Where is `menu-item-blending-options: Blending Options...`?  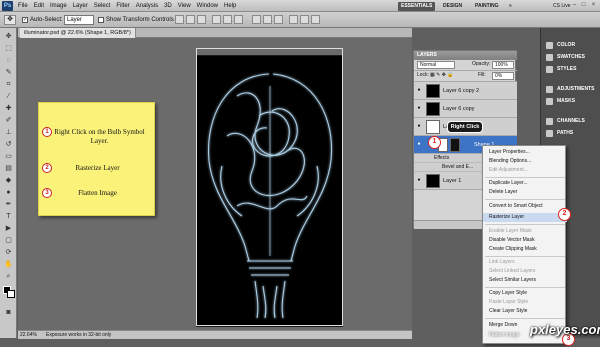 menu-item-blending-options: Blending Options... is located at coordinates (525, 161).